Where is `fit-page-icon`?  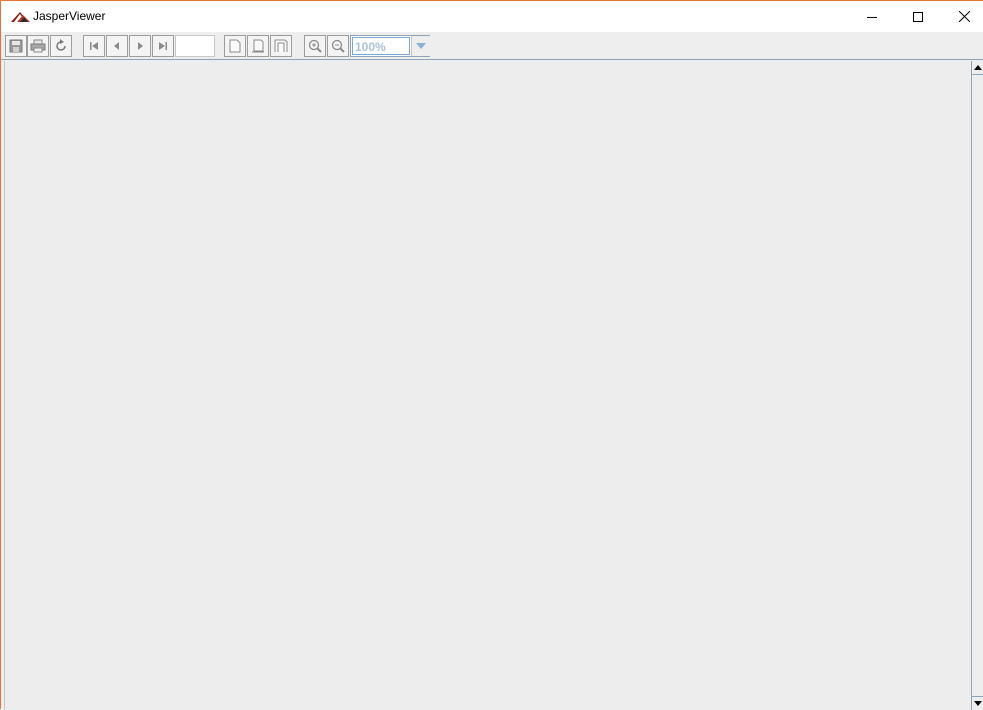
fit-page-icon is located at coordinates (258, 46).